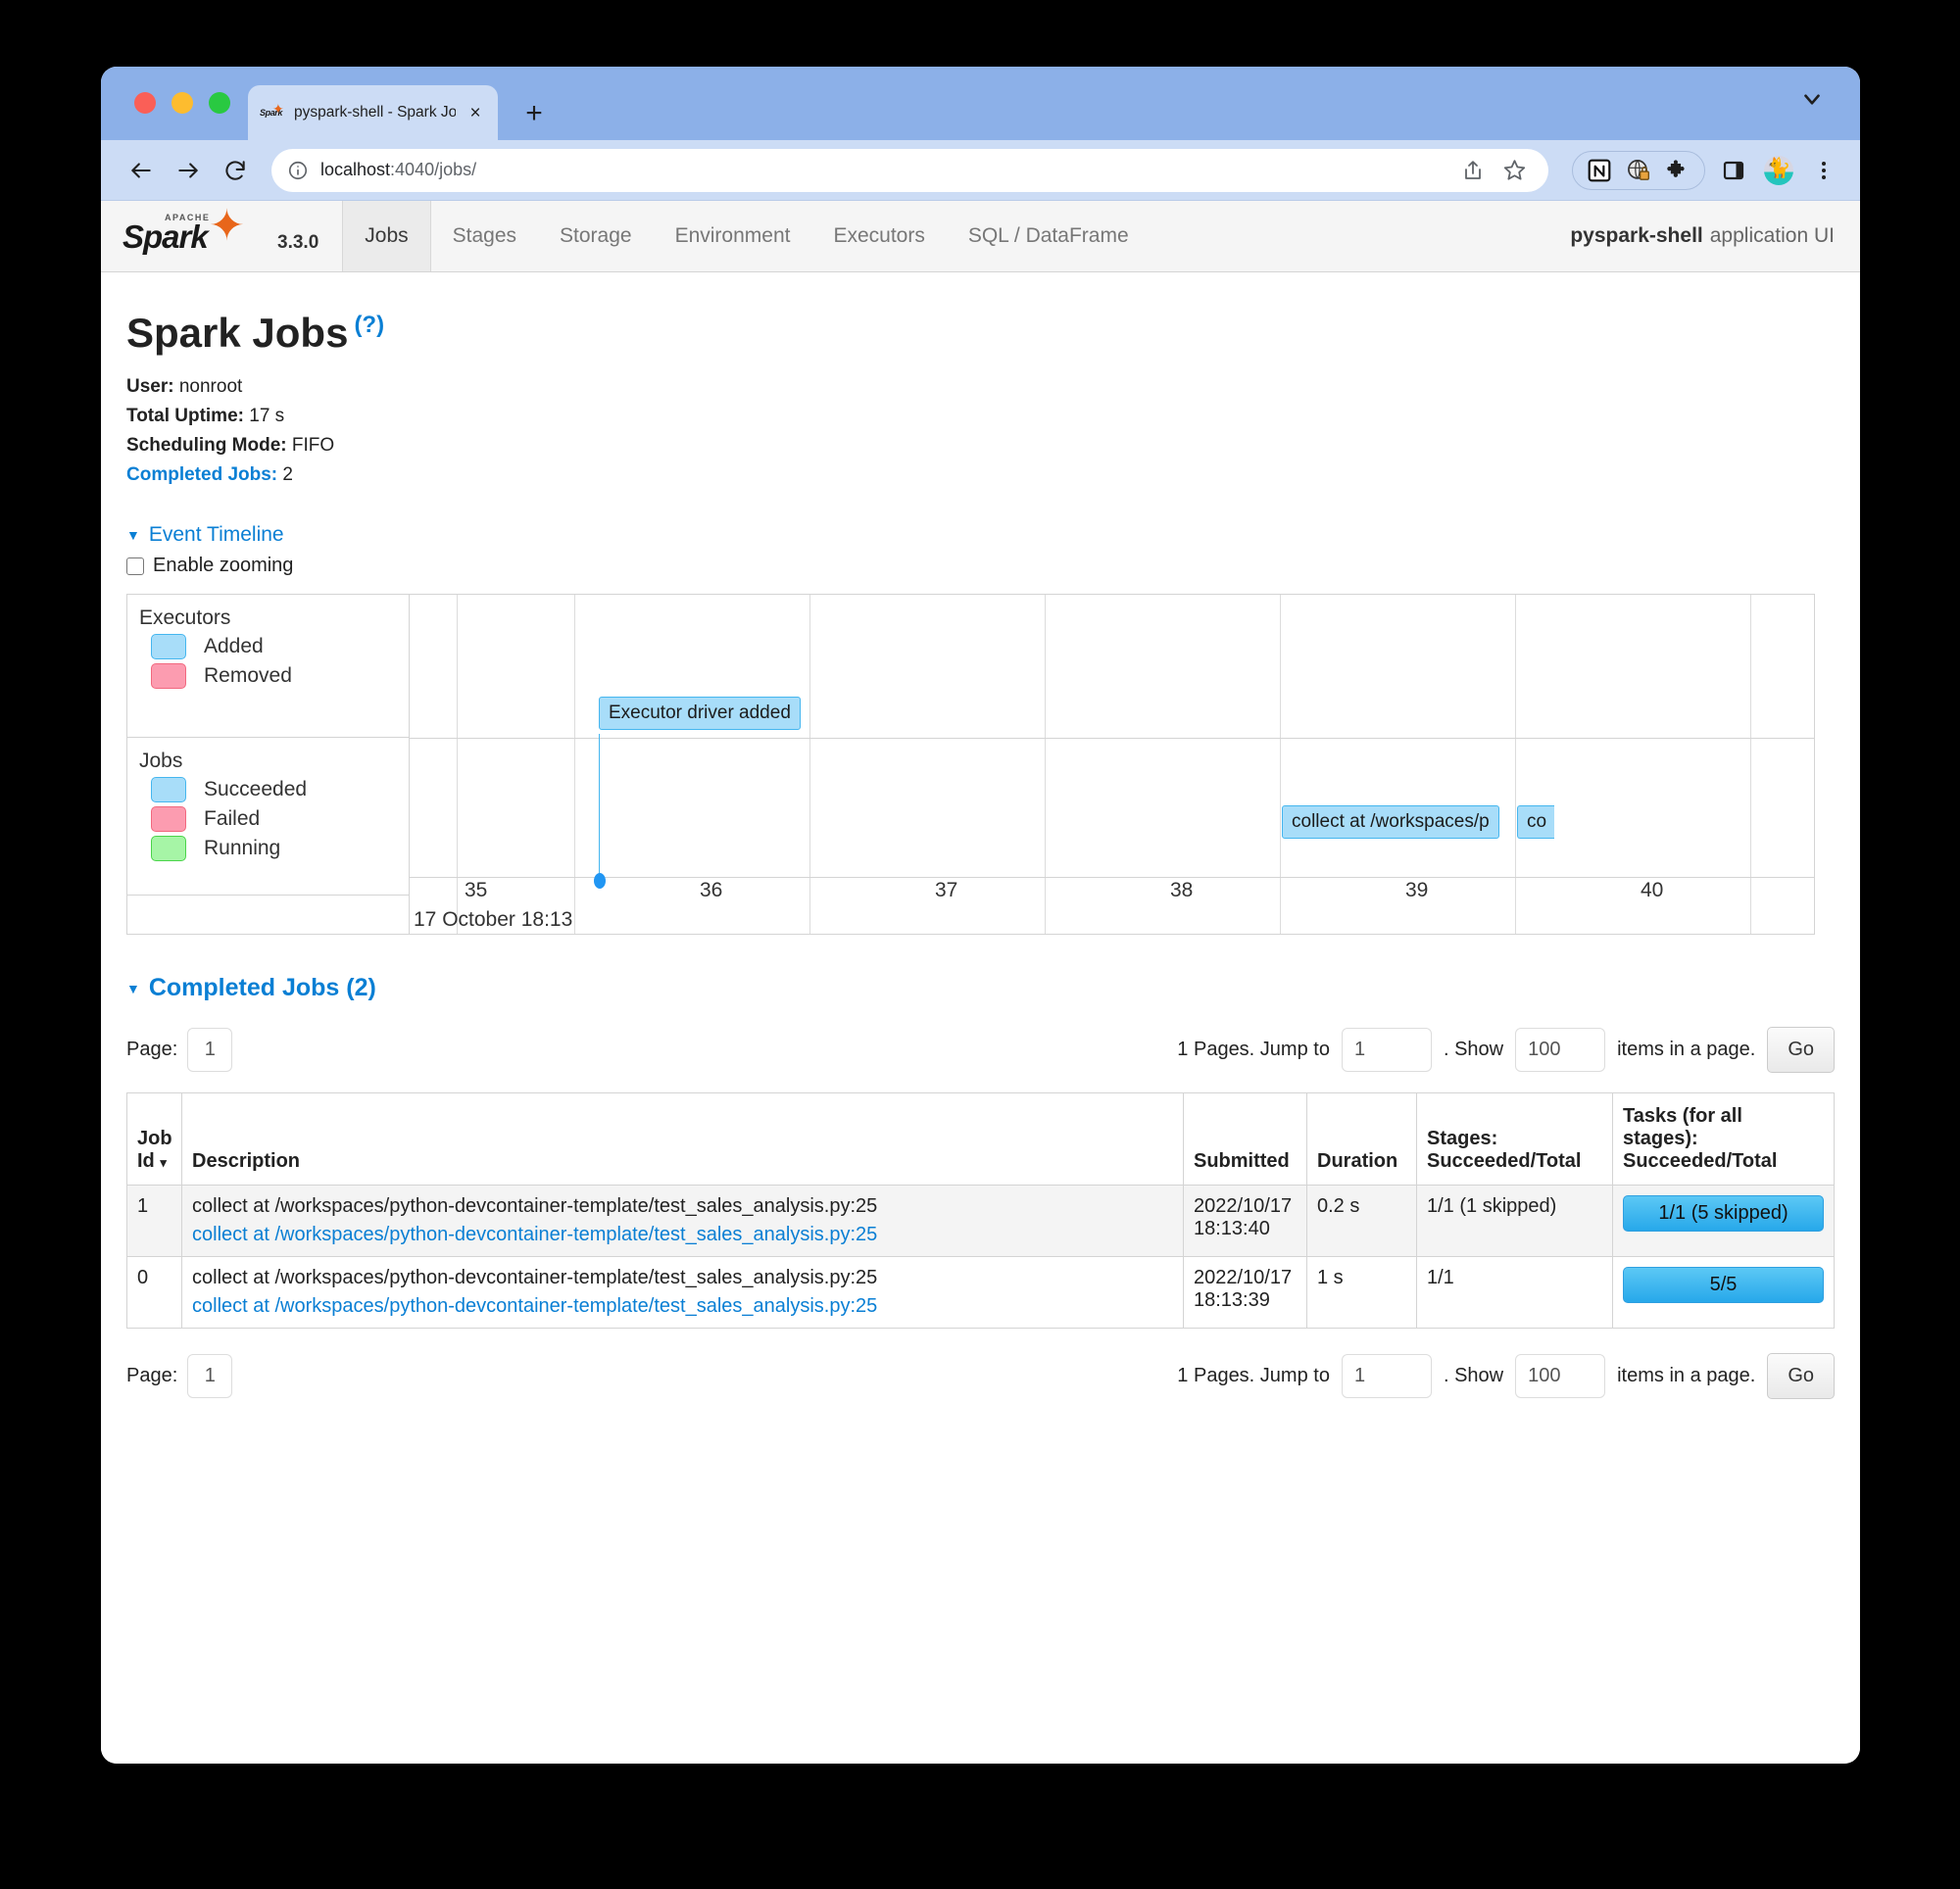 This screenshot has width=1960, height=1889. What do you see at coordinates (1660, 1139) in the screenshot?
I see `tasks-line1b: stages):` at bounding box center [1660, 1139].